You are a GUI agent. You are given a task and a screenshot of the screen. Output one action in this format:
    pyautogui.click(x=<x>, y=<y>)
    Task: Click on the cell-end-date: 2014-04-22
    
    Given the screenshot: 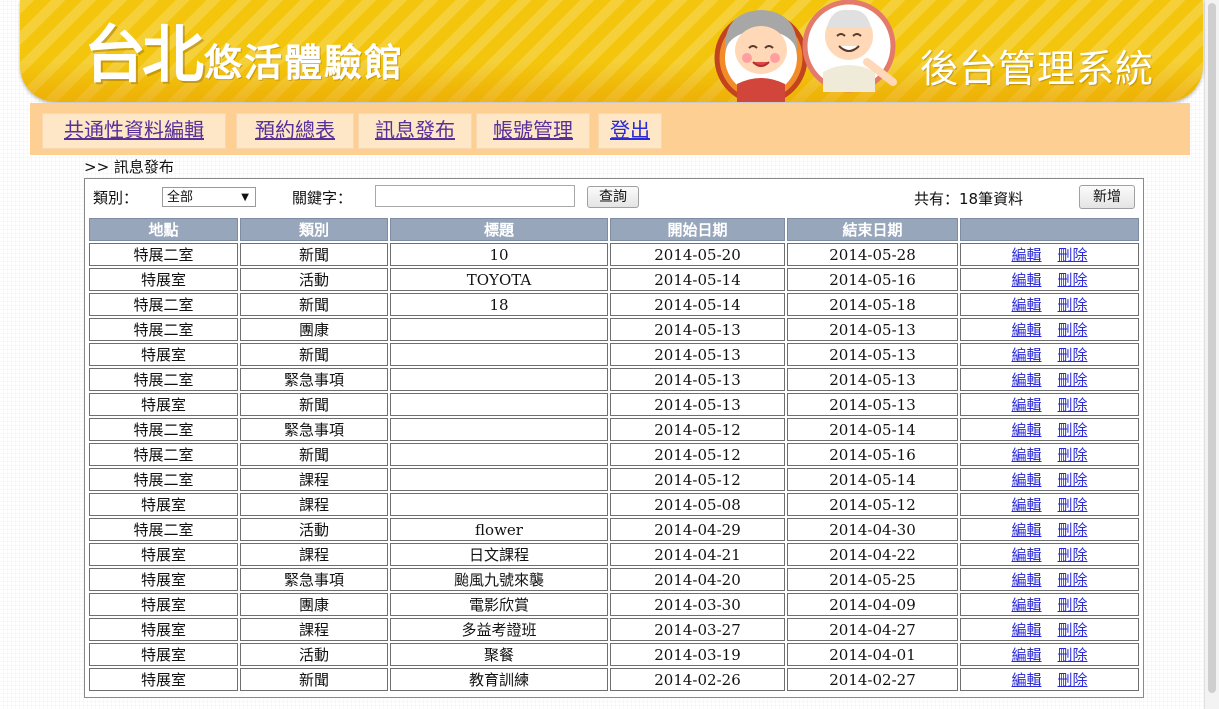 What is the action you would take?
    pyautogui.click(x=872, y=554)
    